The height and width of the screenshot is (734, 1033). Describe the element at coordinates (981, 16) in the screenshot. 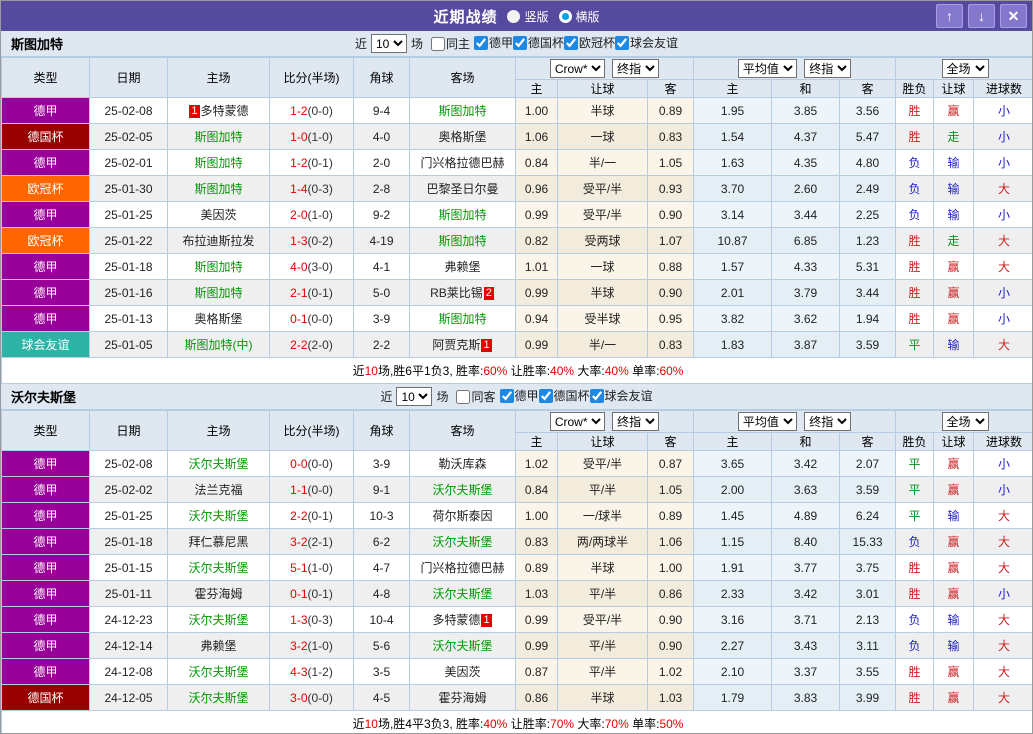

I see `move-down-button: ↓` at that location.